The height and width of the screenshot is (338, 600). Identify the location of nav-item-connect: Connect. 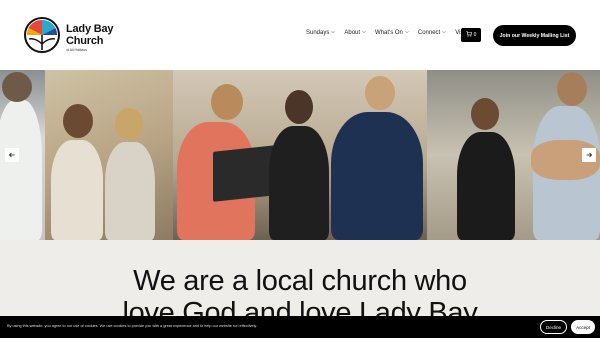
(432, 33).